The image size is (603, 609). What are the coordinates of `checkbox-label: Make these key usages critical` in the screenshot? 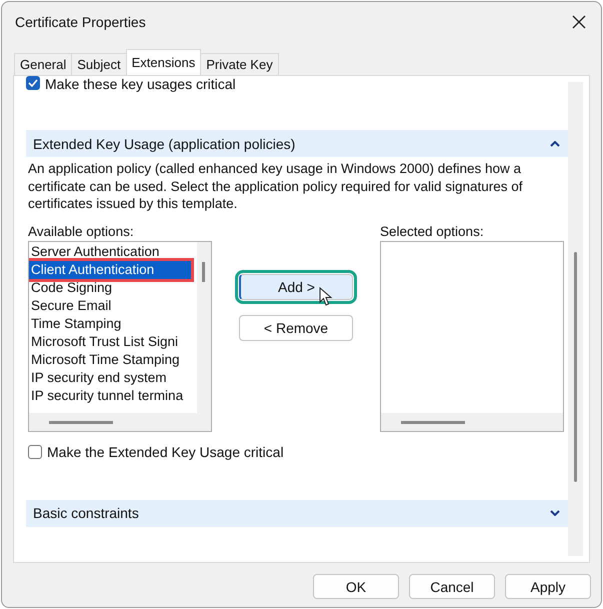 It's located at (140, 84).